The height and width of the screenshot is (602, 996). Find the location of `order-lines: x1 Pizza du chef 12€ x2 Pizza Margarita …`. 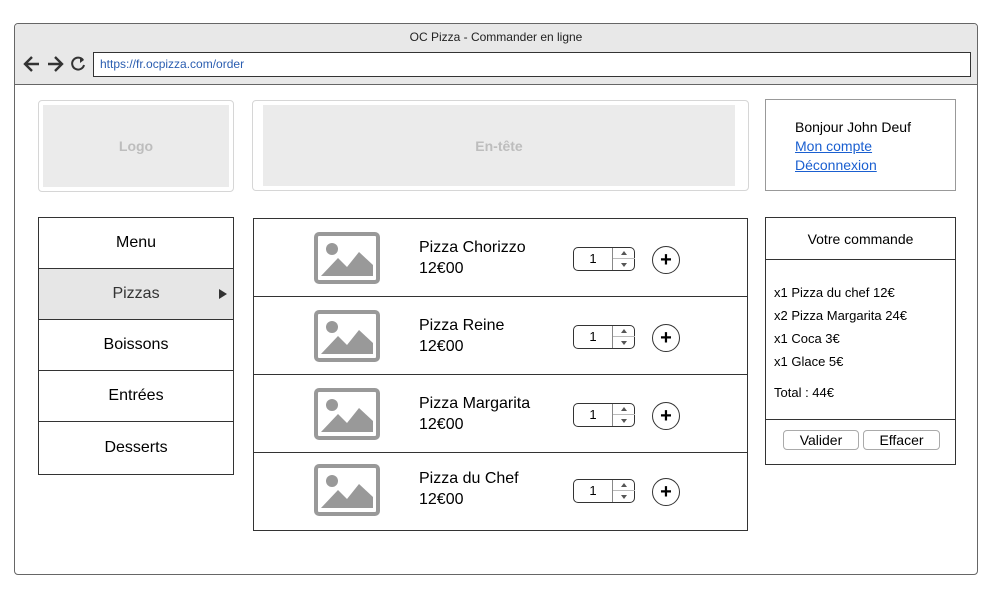

order-lines: x1 Pizza du chef 12€ x2 Pizza Margarita … is located at coordinates (860, 316).